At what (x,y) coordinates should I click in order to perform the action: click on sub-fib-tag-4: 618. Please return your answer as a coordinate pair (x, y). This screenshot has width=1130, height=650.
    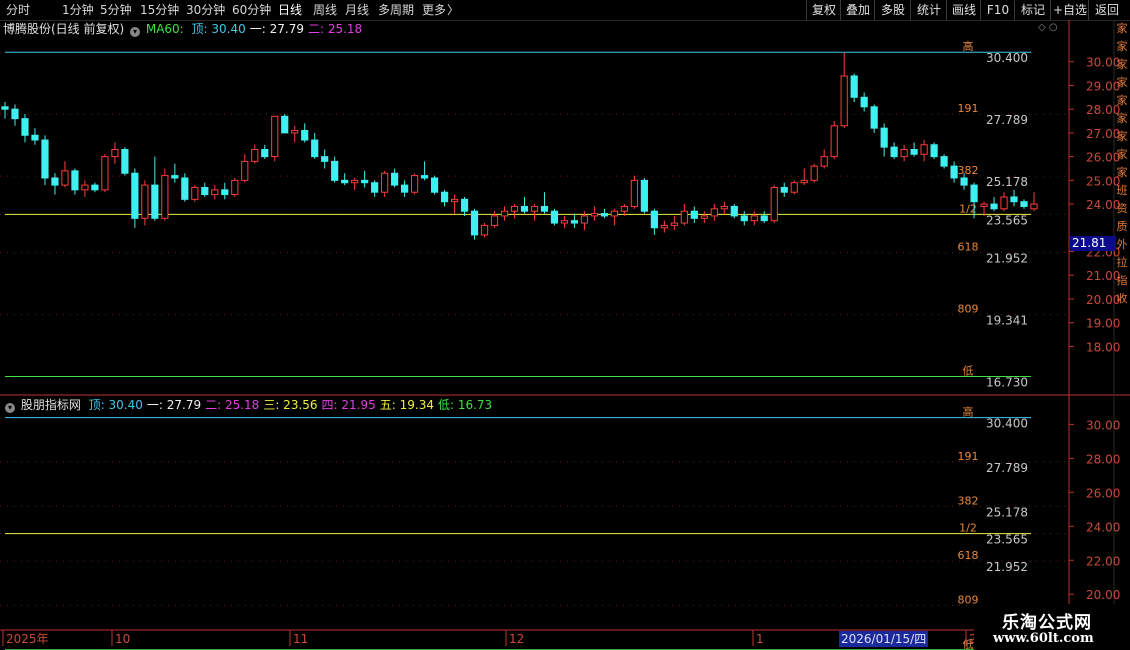
    Looking at the image, I should click on (968, 555).